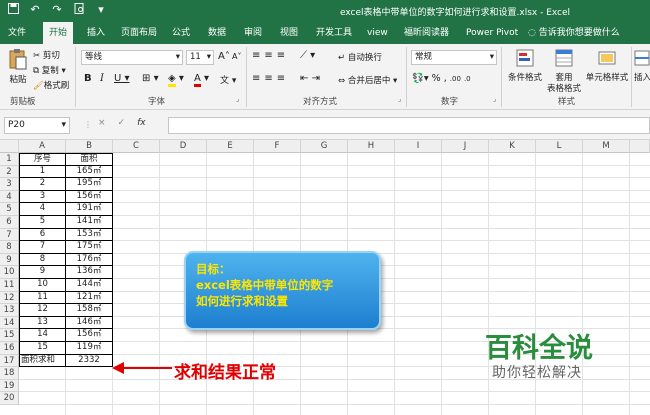 The width and height of the screenshot is (650, 415). Describe the element at coordinates (42, 146) in the screenshot. I see `column-header: A` at that location.